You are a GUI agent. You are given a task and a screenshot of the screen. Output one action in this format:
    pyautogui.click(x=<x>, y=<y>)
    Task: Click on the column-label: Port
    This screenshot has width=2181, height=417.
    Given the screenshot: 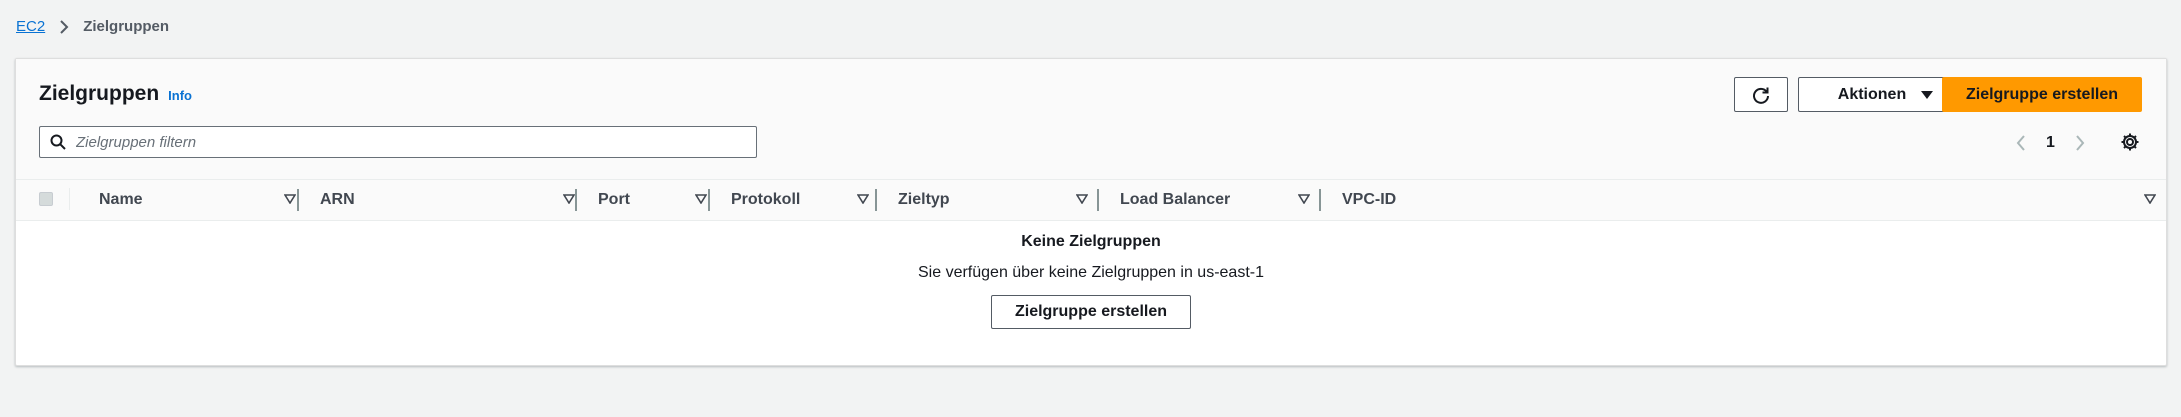 What is the action you would take?
    pyautogui.click(x=614, y=199)
    